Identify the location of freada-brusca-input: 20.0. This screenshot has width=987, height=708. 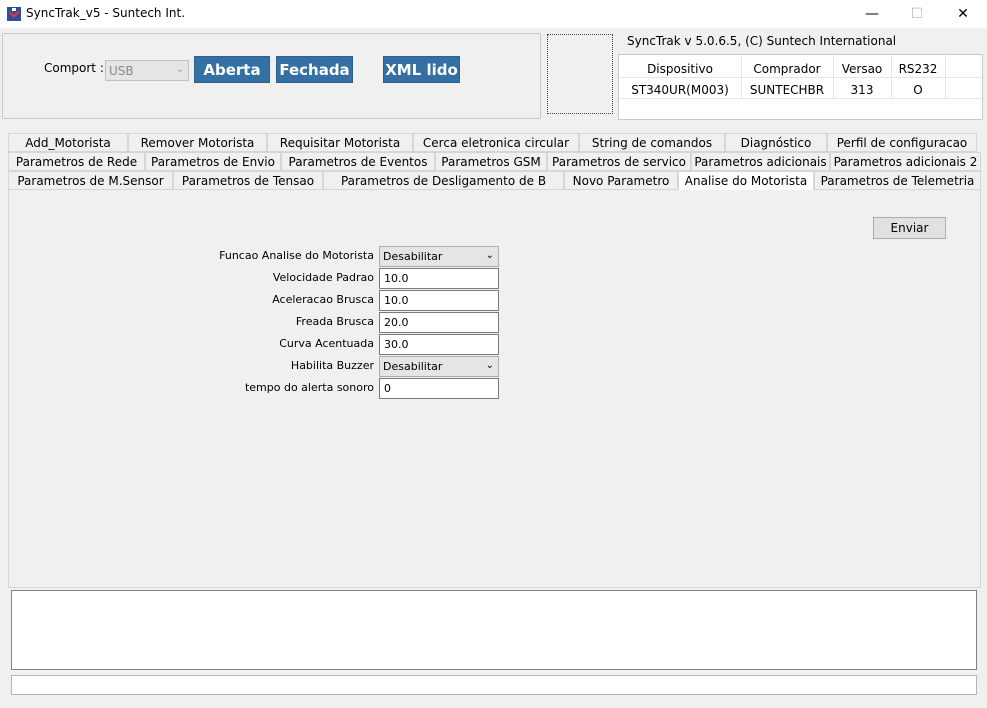
(439, 322).